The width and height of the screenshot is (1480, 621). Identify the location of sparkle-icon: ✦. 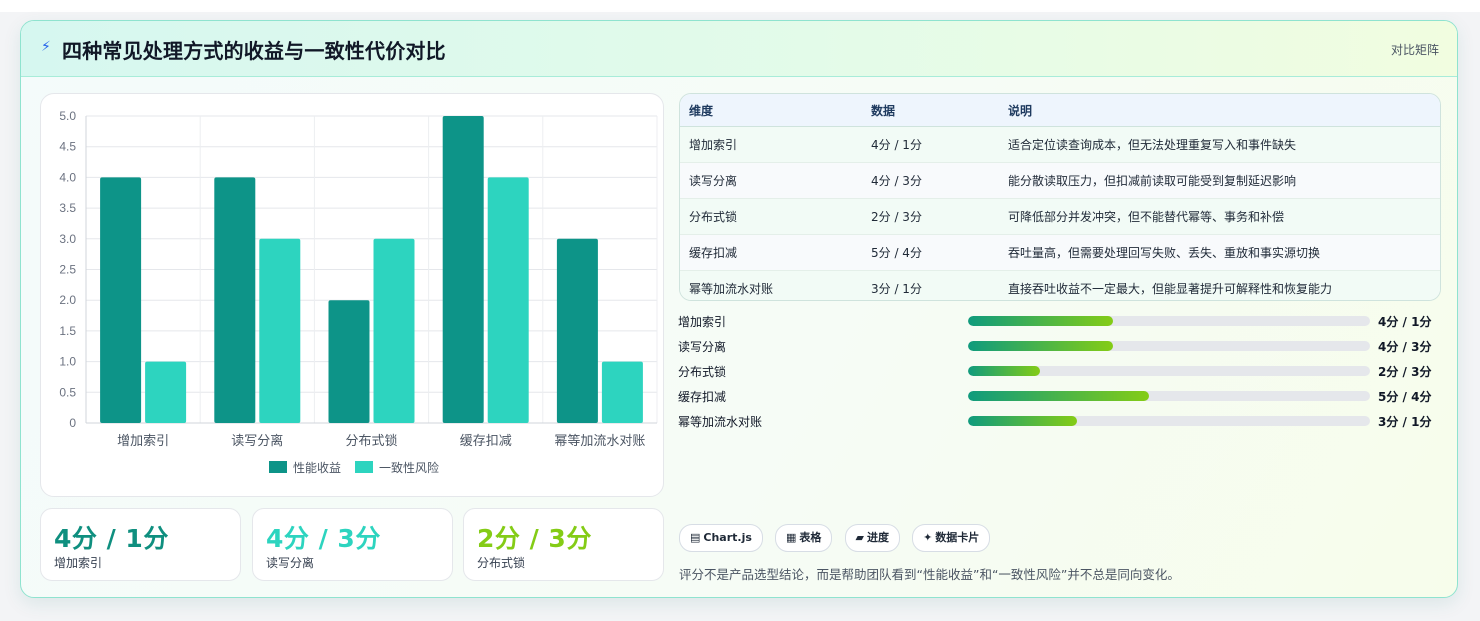
(928, 537).